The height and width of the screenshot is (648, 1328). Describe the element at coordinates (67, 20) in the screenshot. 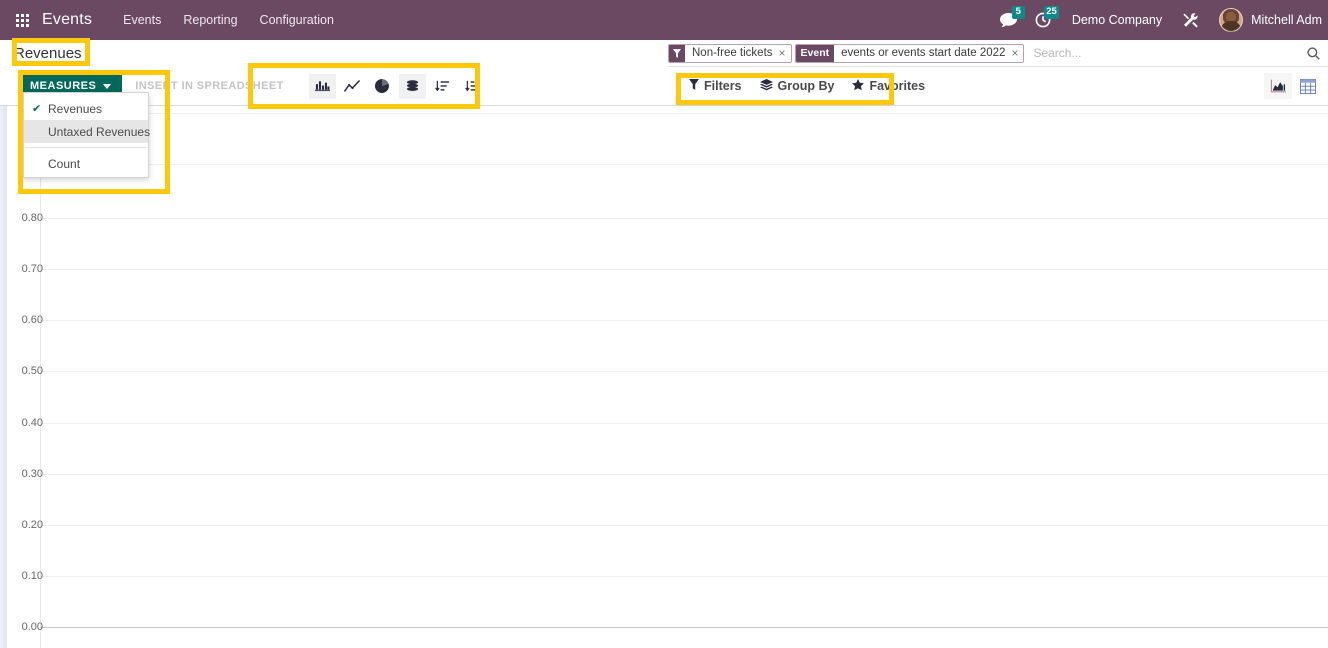

I see `app-name: Events` at that location.